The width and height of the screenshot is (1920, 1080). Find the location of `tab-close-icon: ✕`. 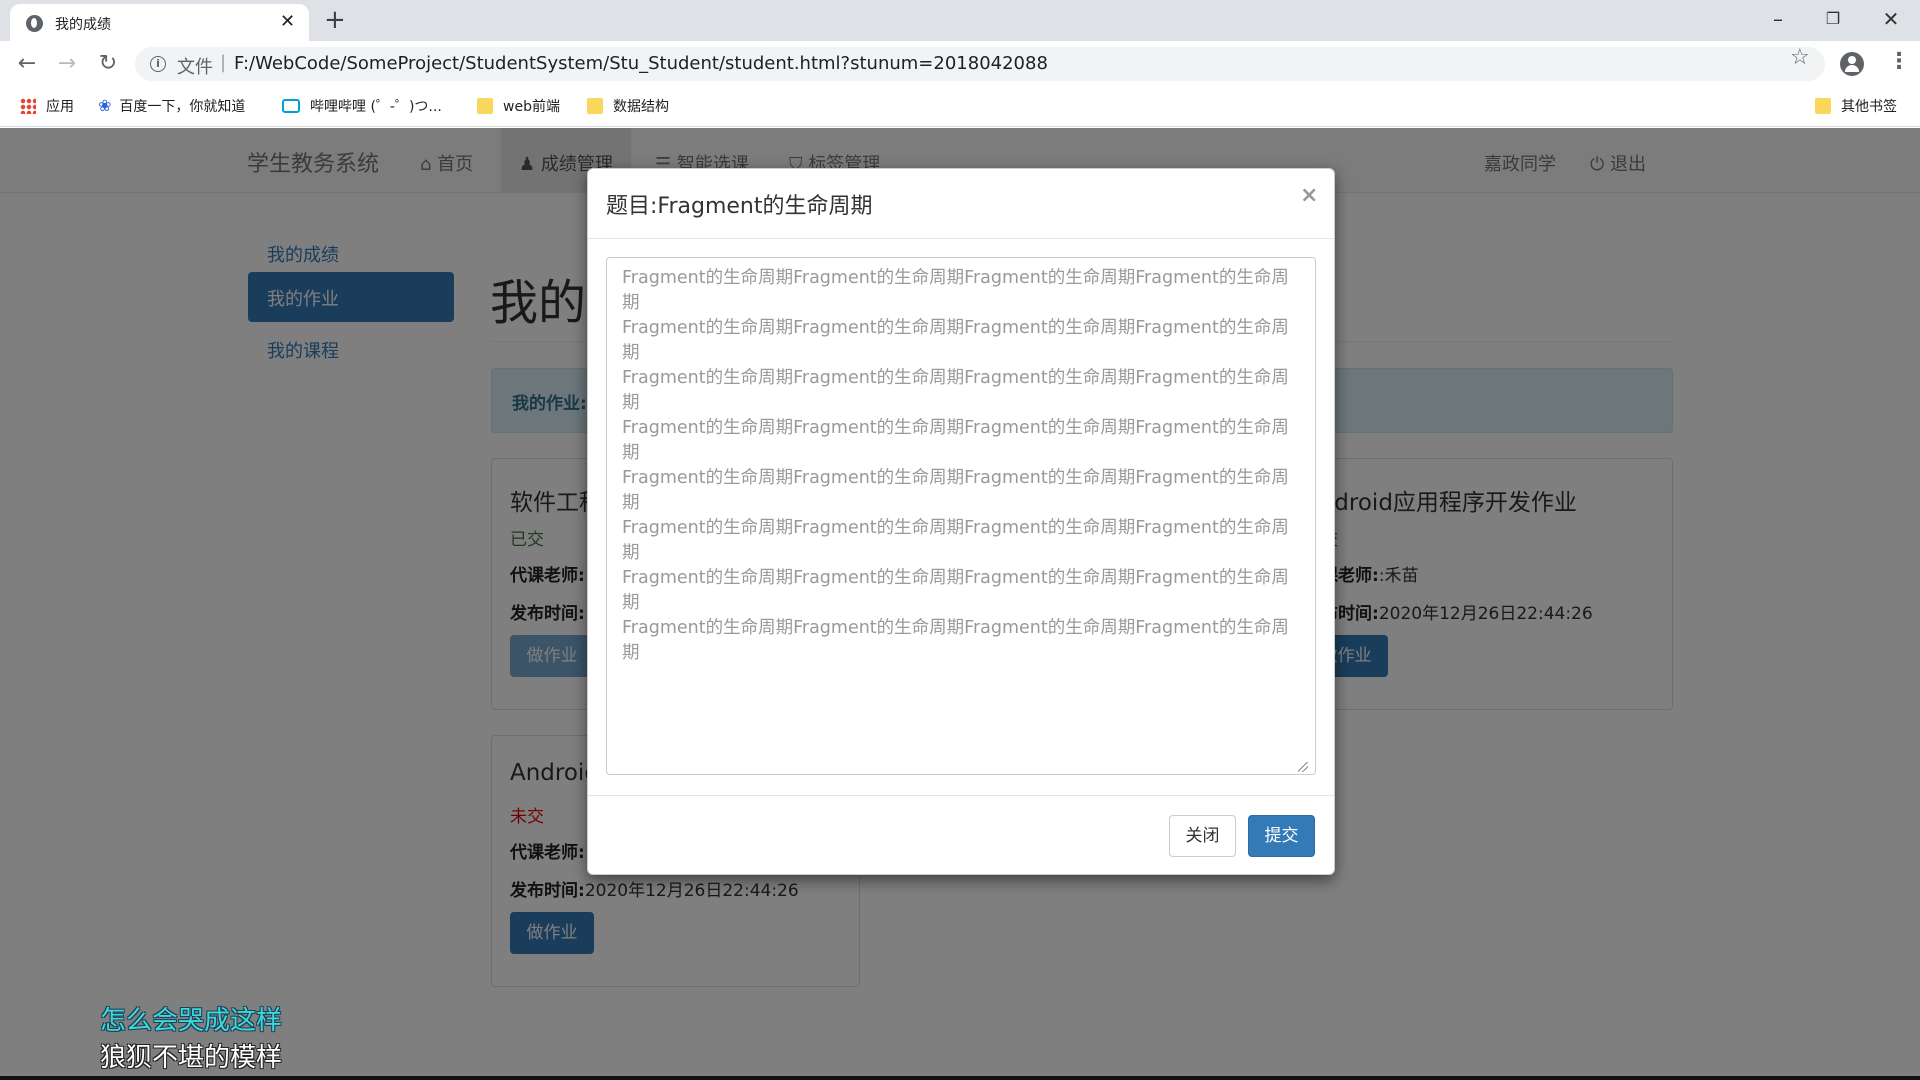

tab-close-icon: ✕ is located at coordinates (287, 22).